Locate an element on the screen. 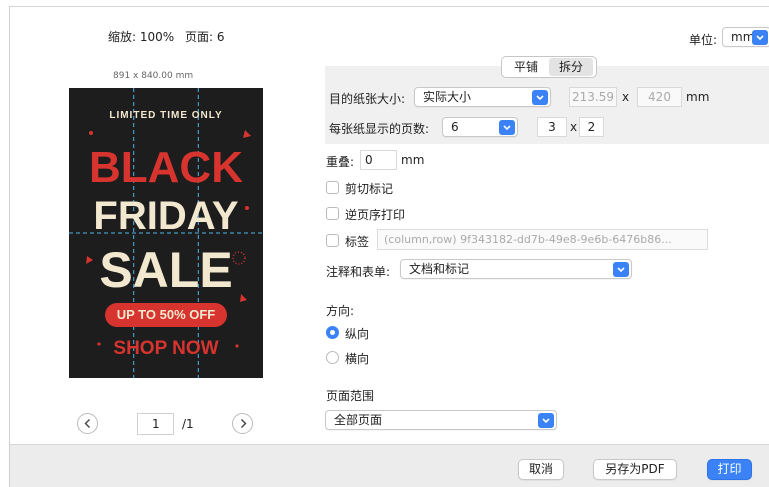  pages-per-sheet-value: 6 is located at coordinates (455, 127).